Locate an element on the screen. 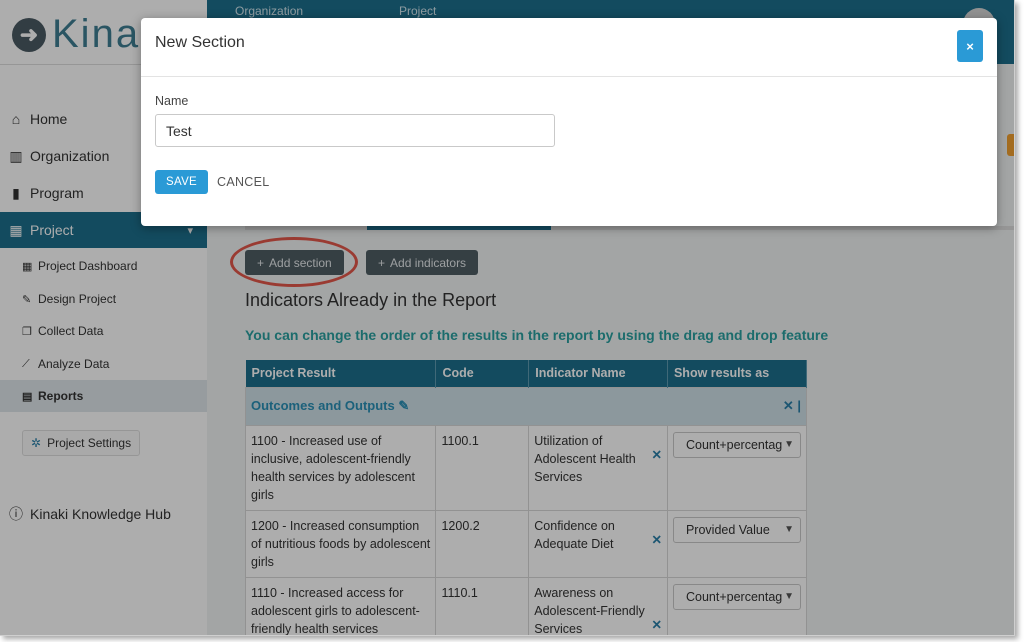  close-button: × is located at coordinates (970, 46).